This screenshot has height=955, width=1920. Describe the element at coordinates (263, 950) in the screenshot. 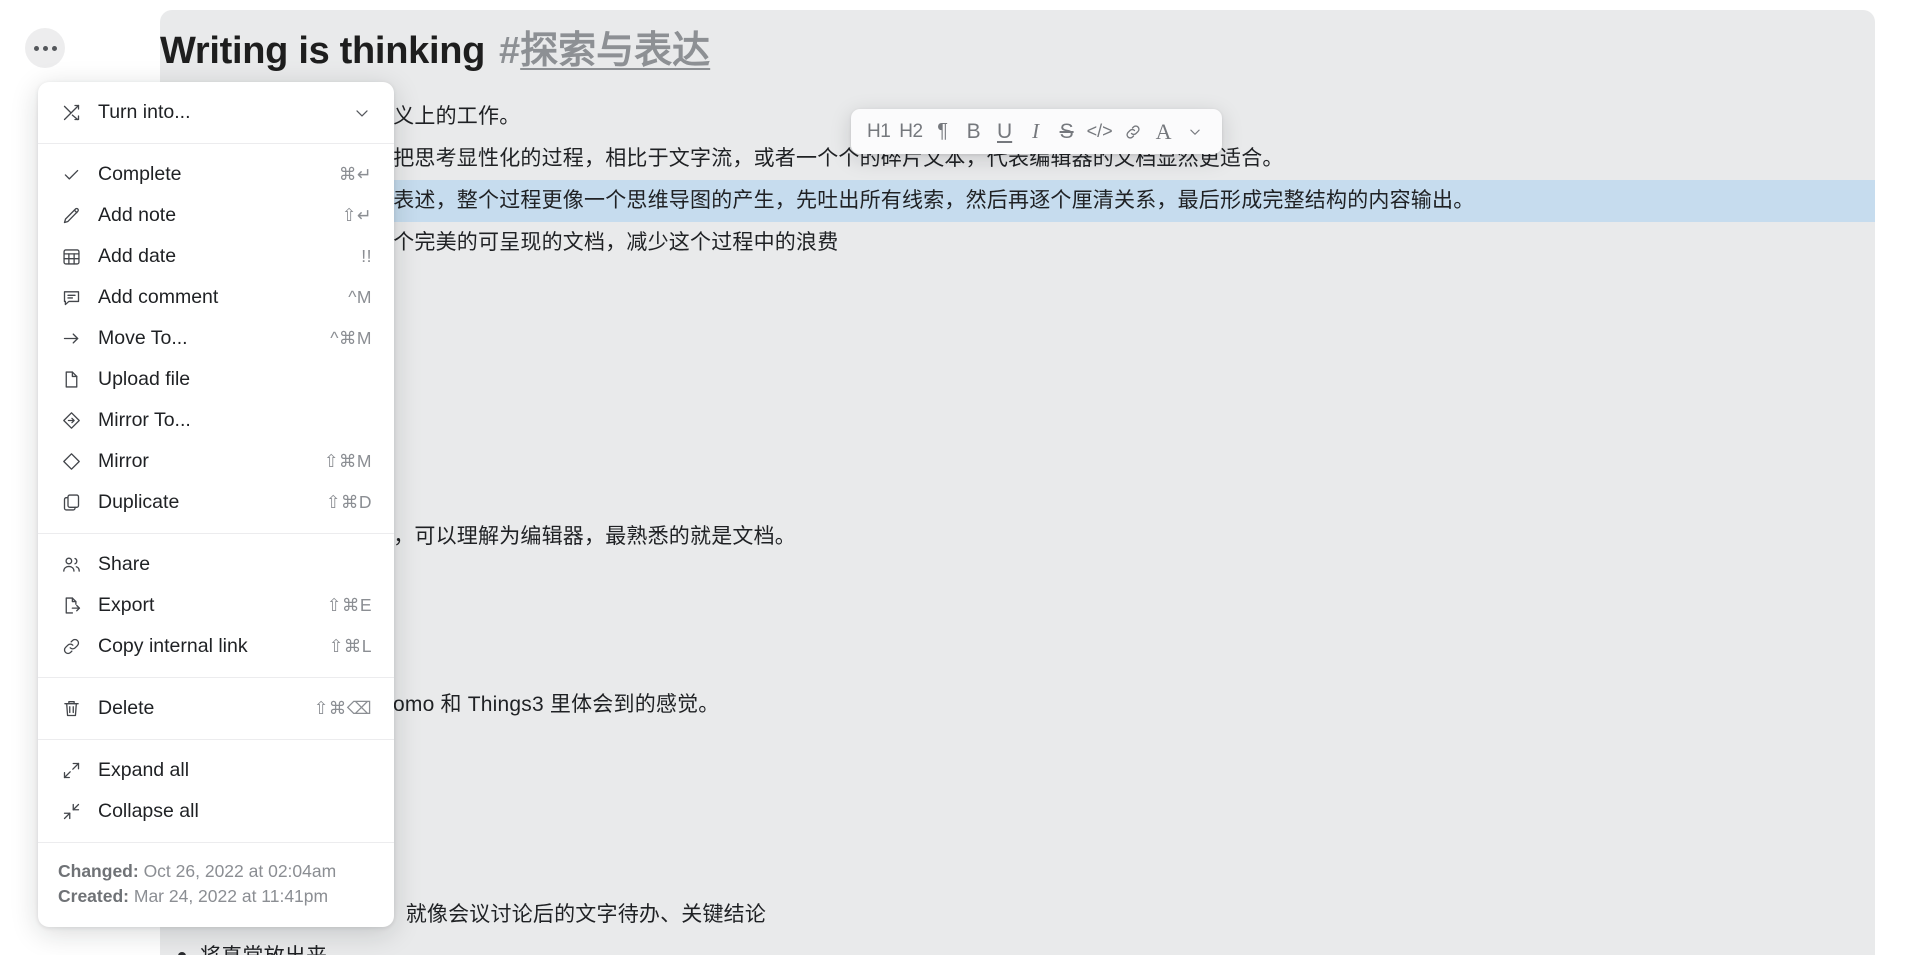

I see `list-item-label: 将真常放出来` at that location.